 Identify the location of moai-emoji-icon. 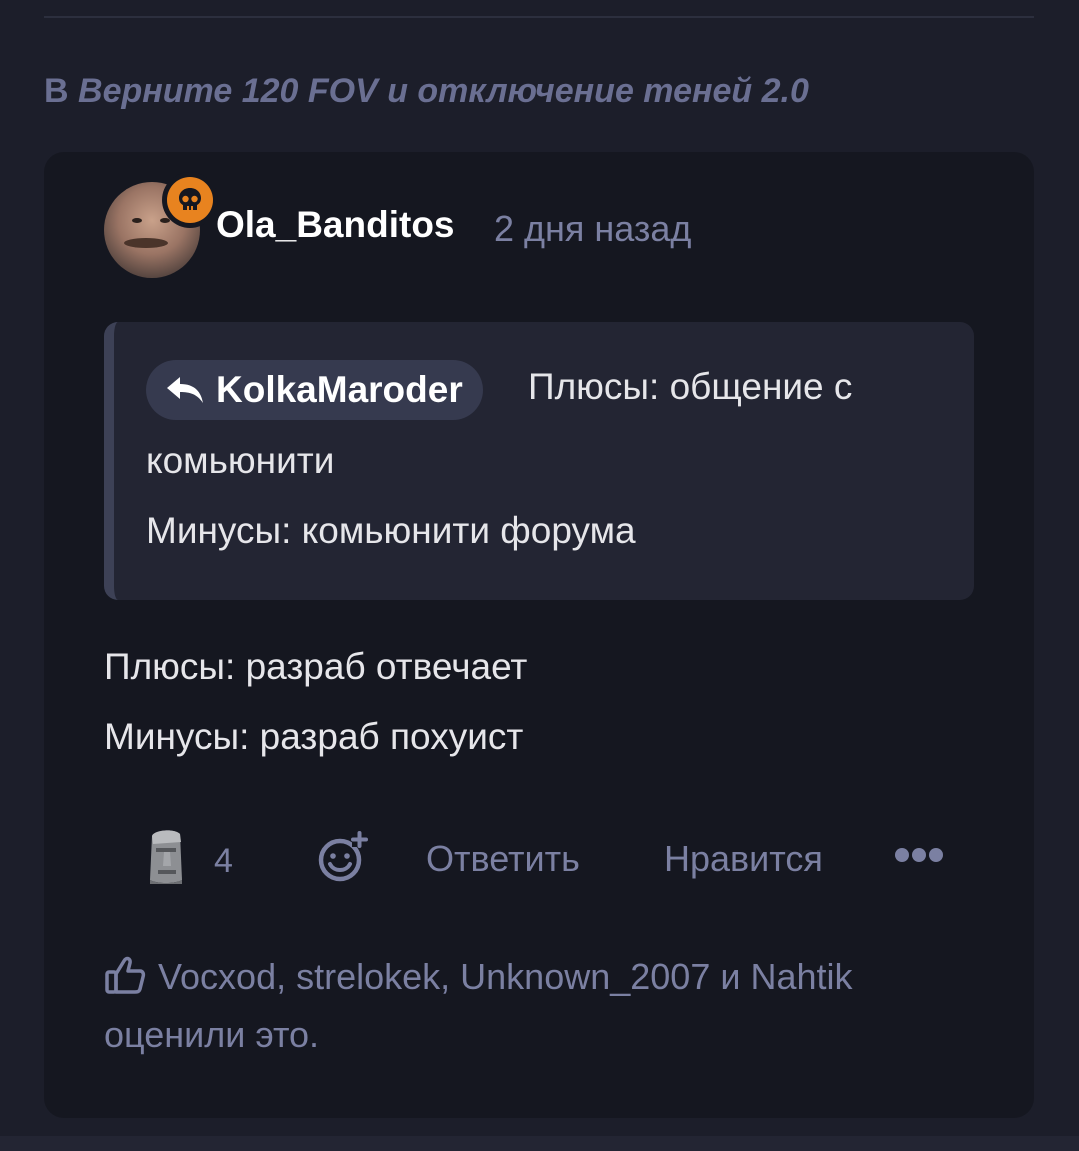
(166, 857).